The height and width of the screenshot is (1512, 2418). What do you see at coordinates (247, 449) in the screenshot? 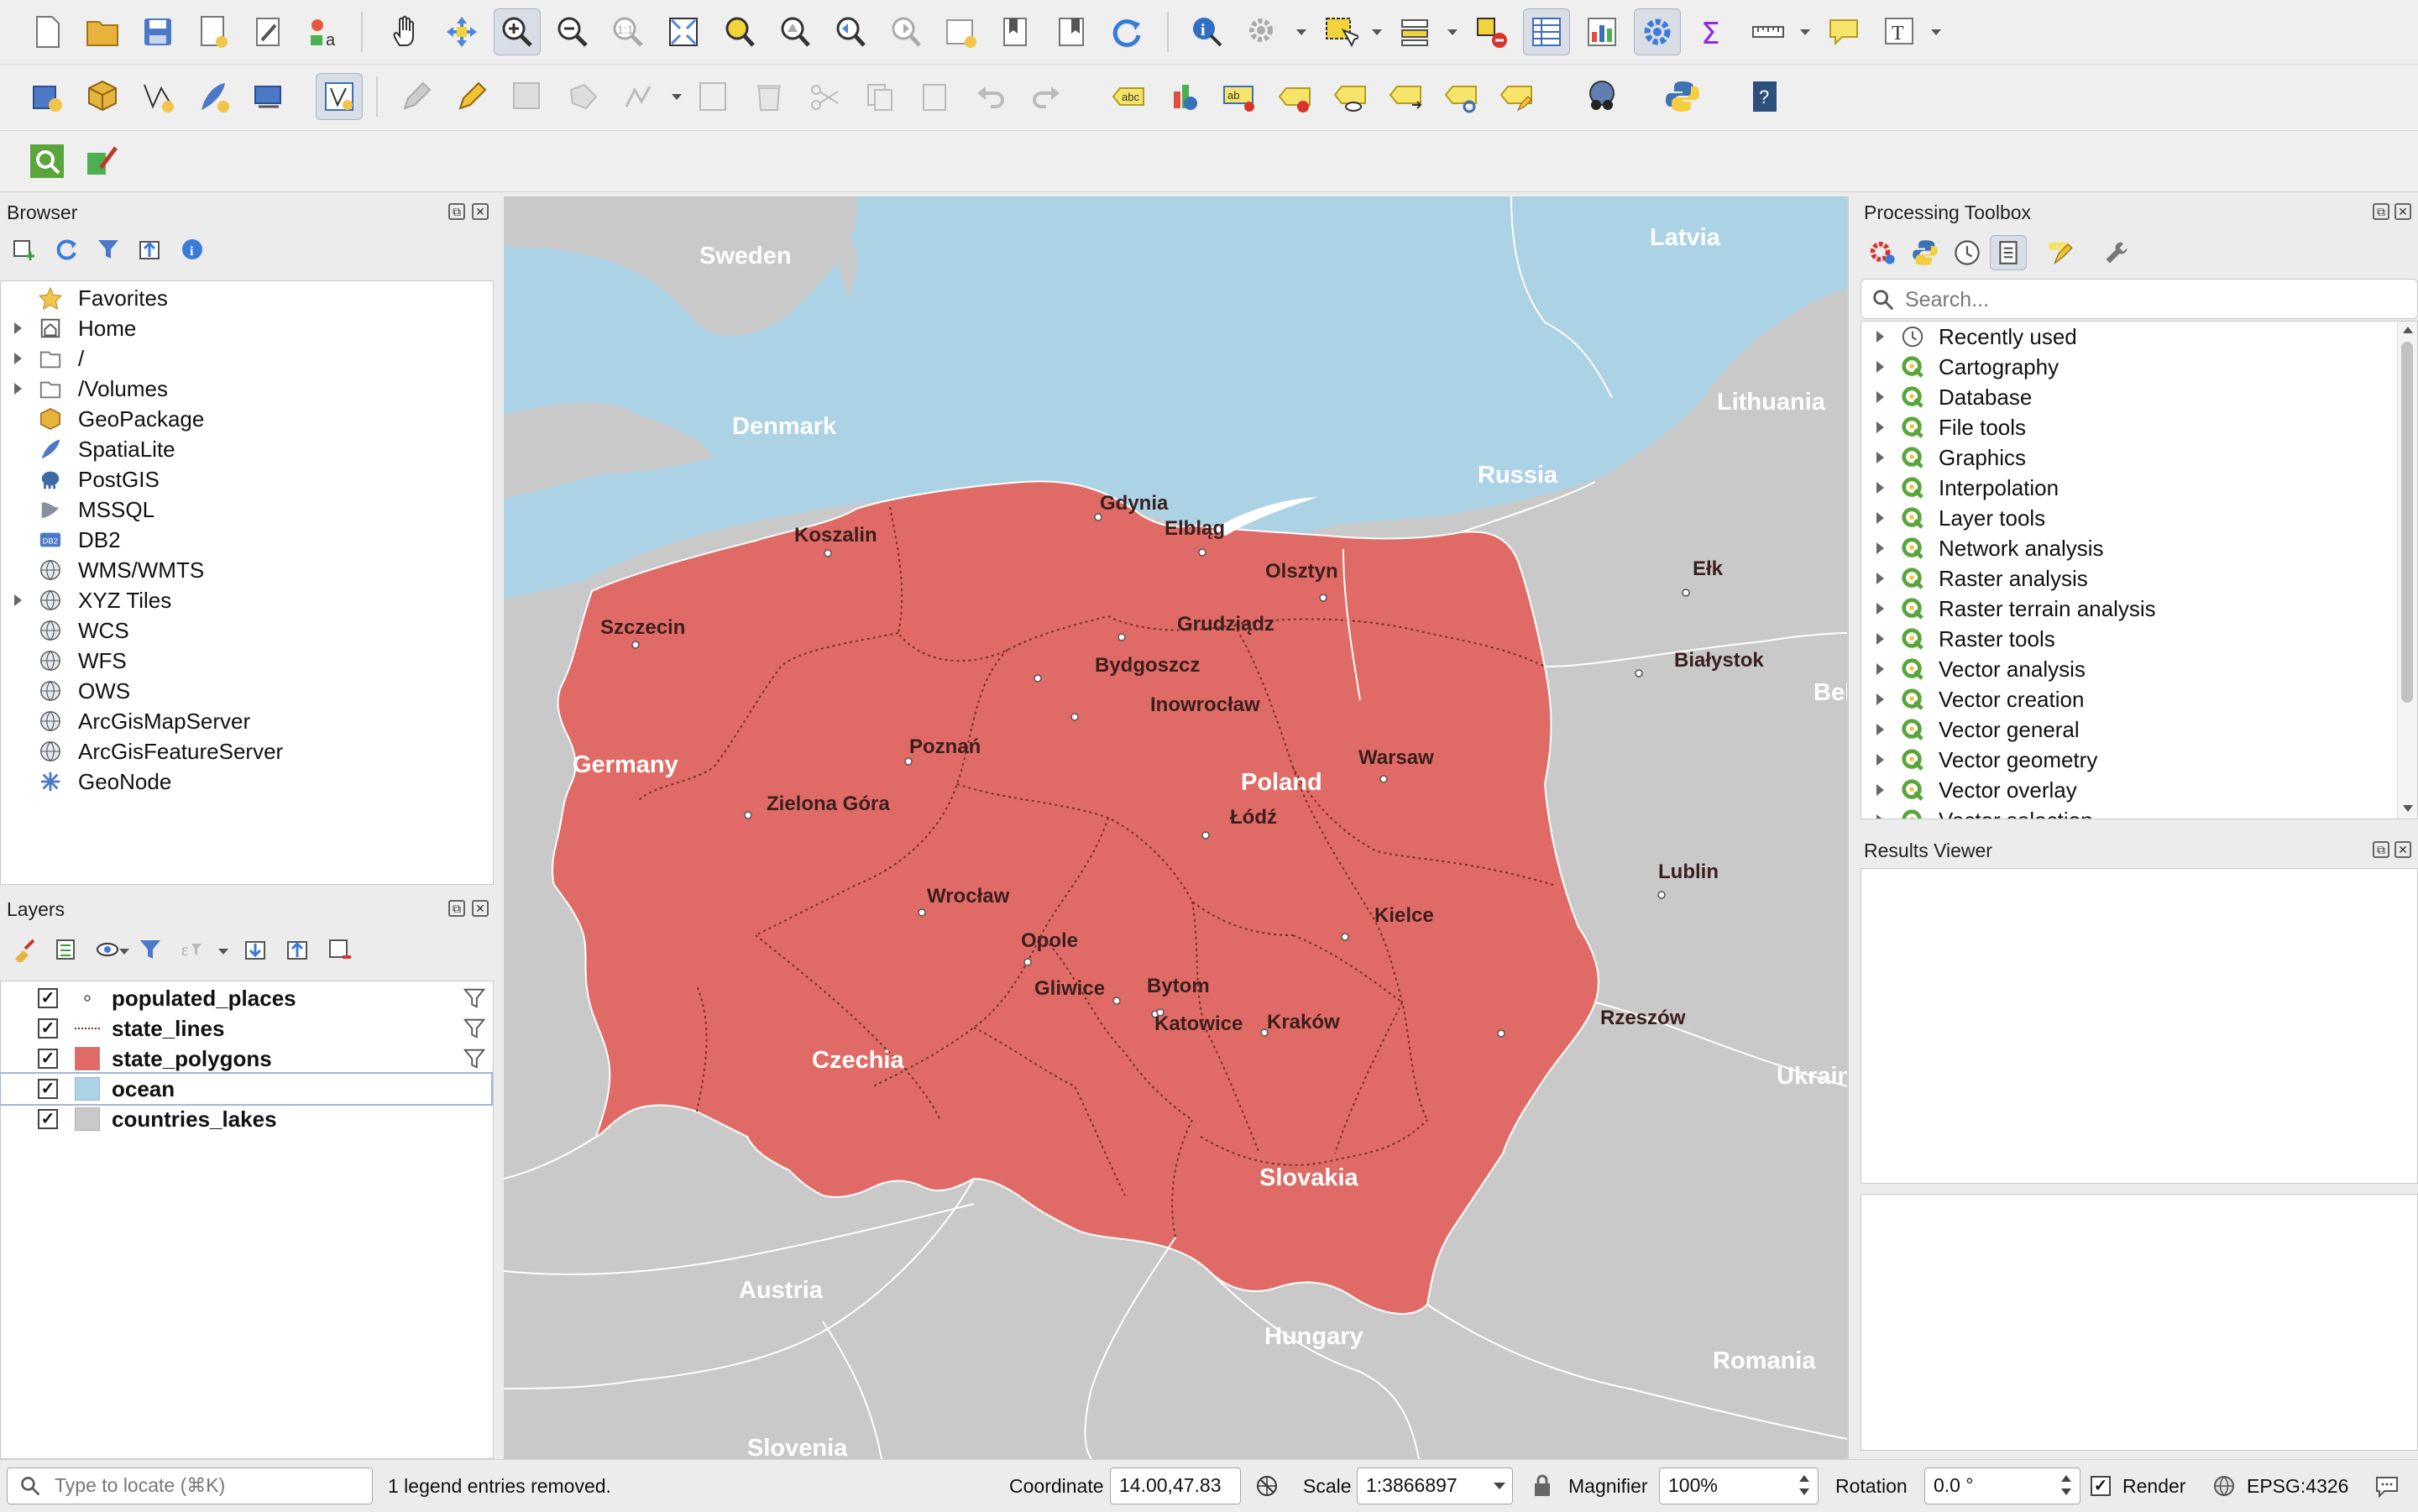
I see `browser-item-spatialite: SpatiaLite` at bounding box center [247, 449].